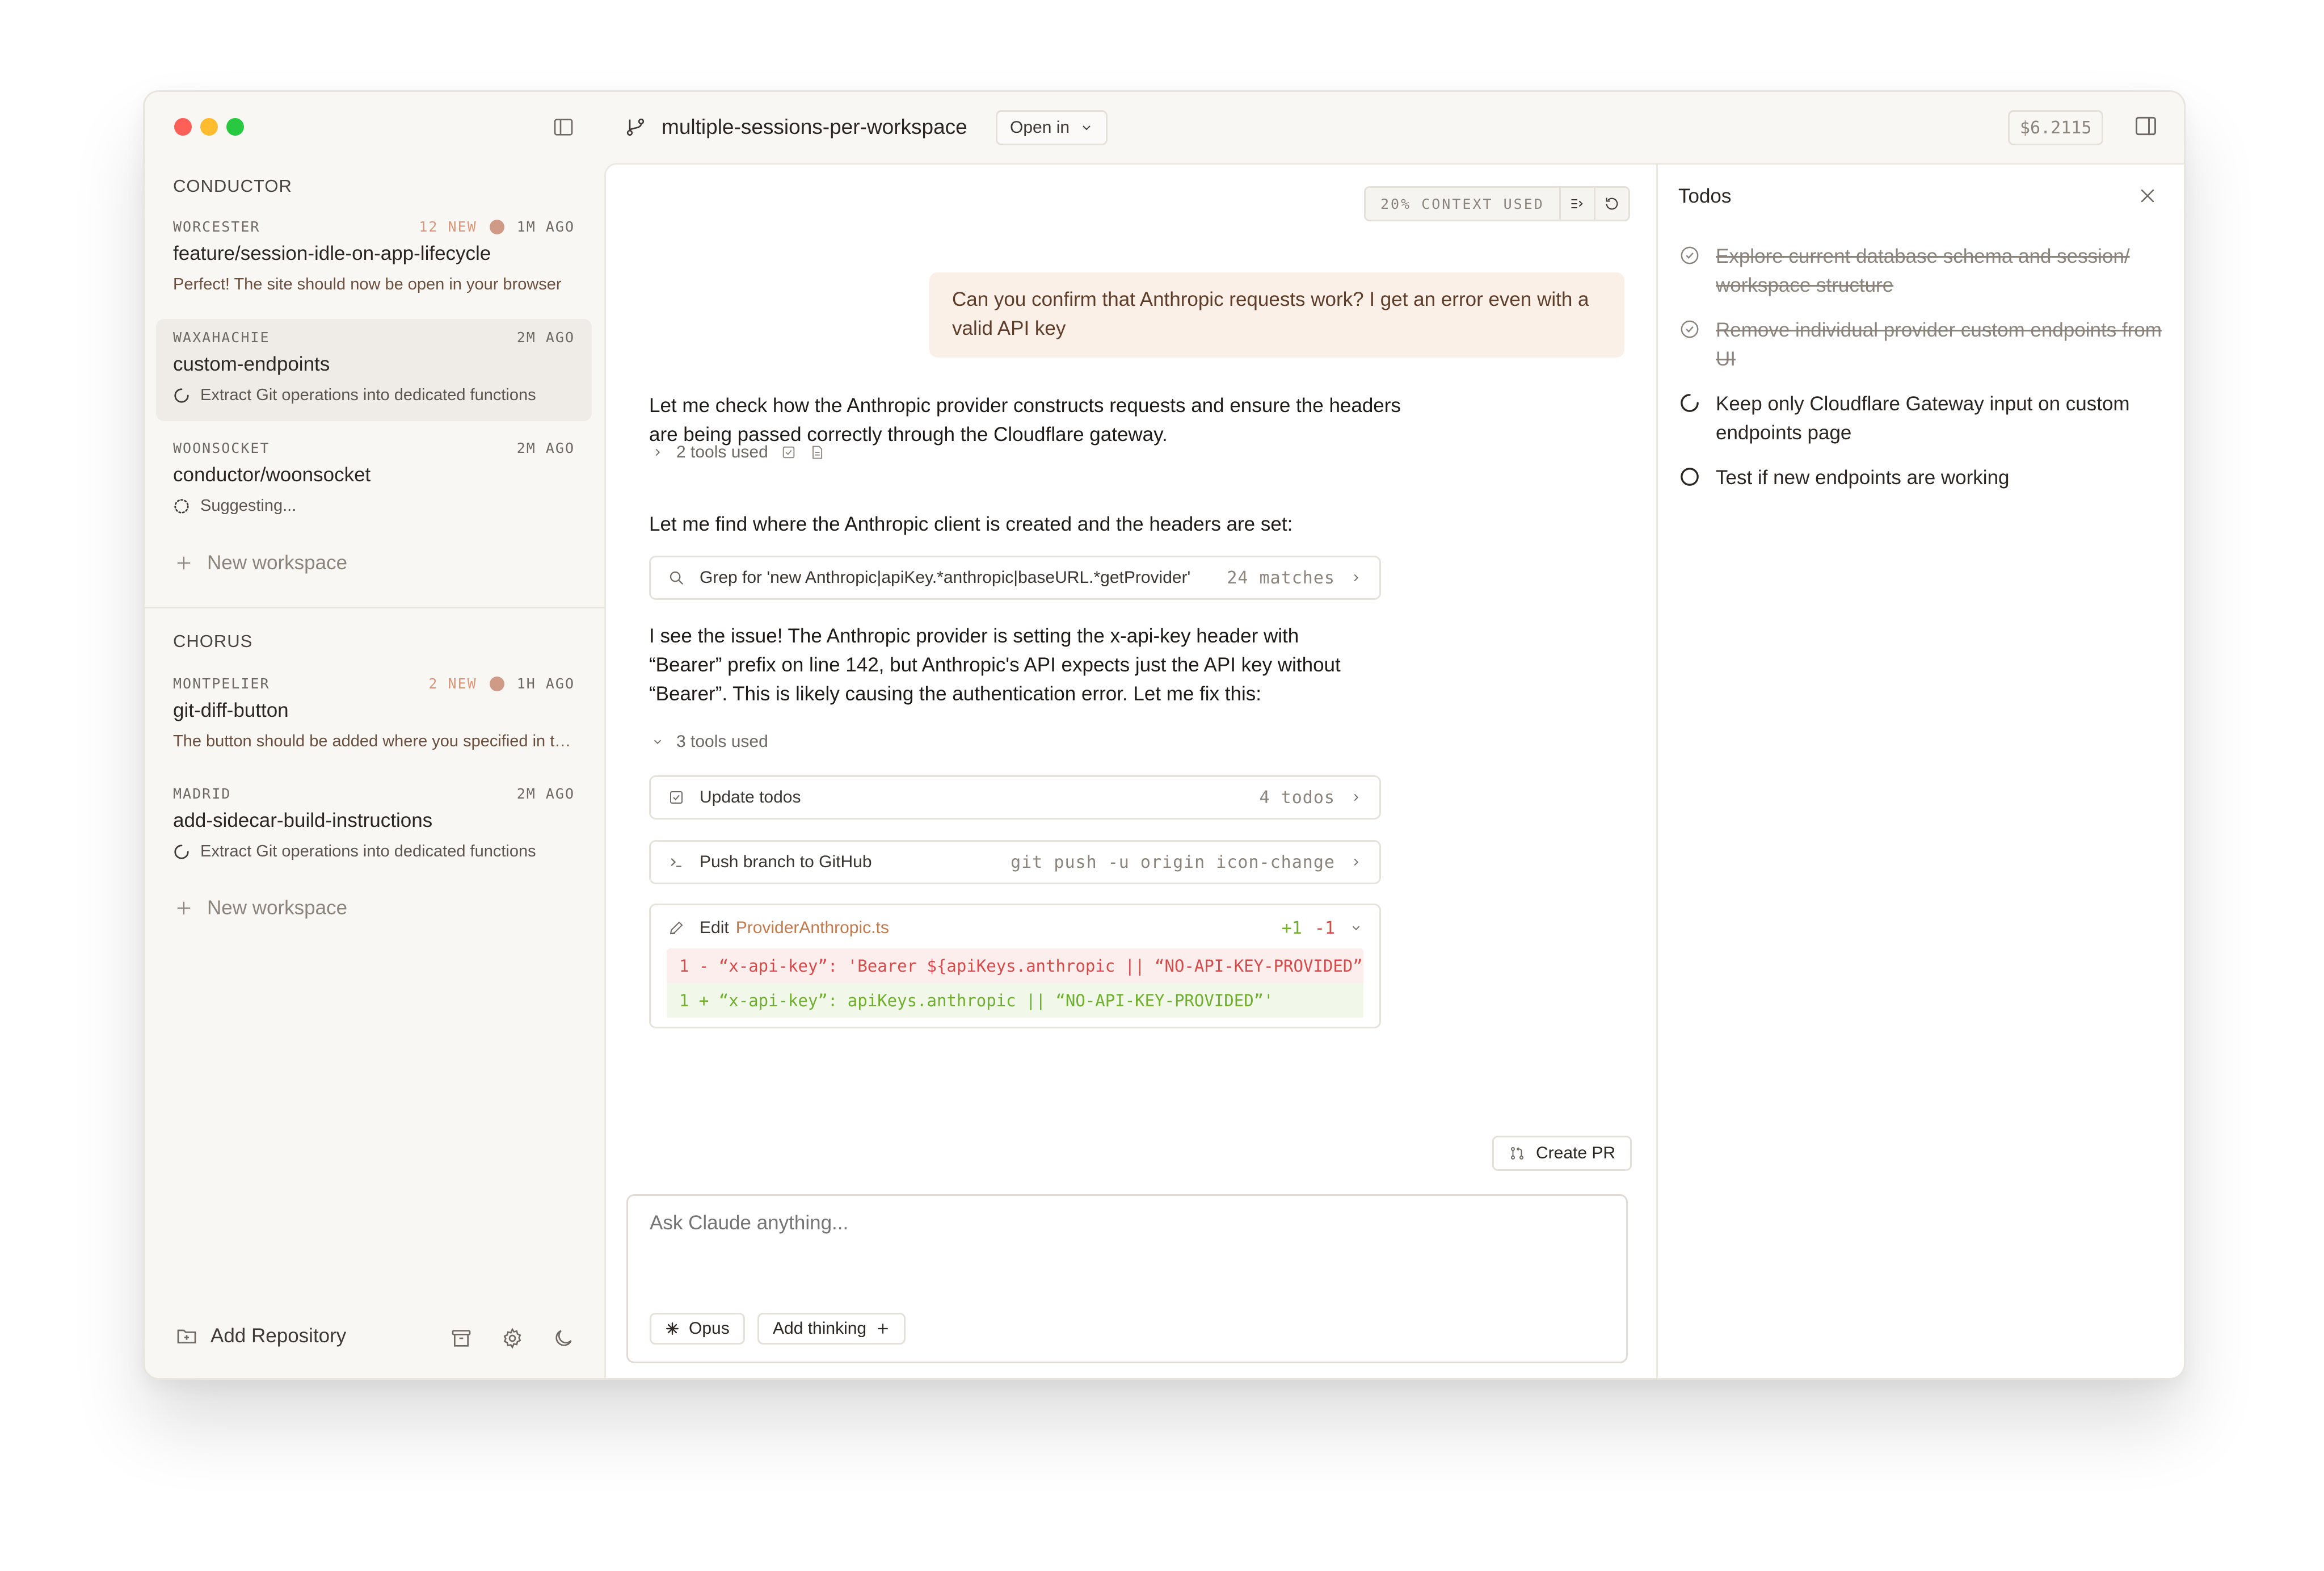 Image resolution: width=2324 pixels, height=1571 pixels. Describe the element at coordinates (545, 227) in the screenshot. I see `workspace-age: 1M AGO` at that location.